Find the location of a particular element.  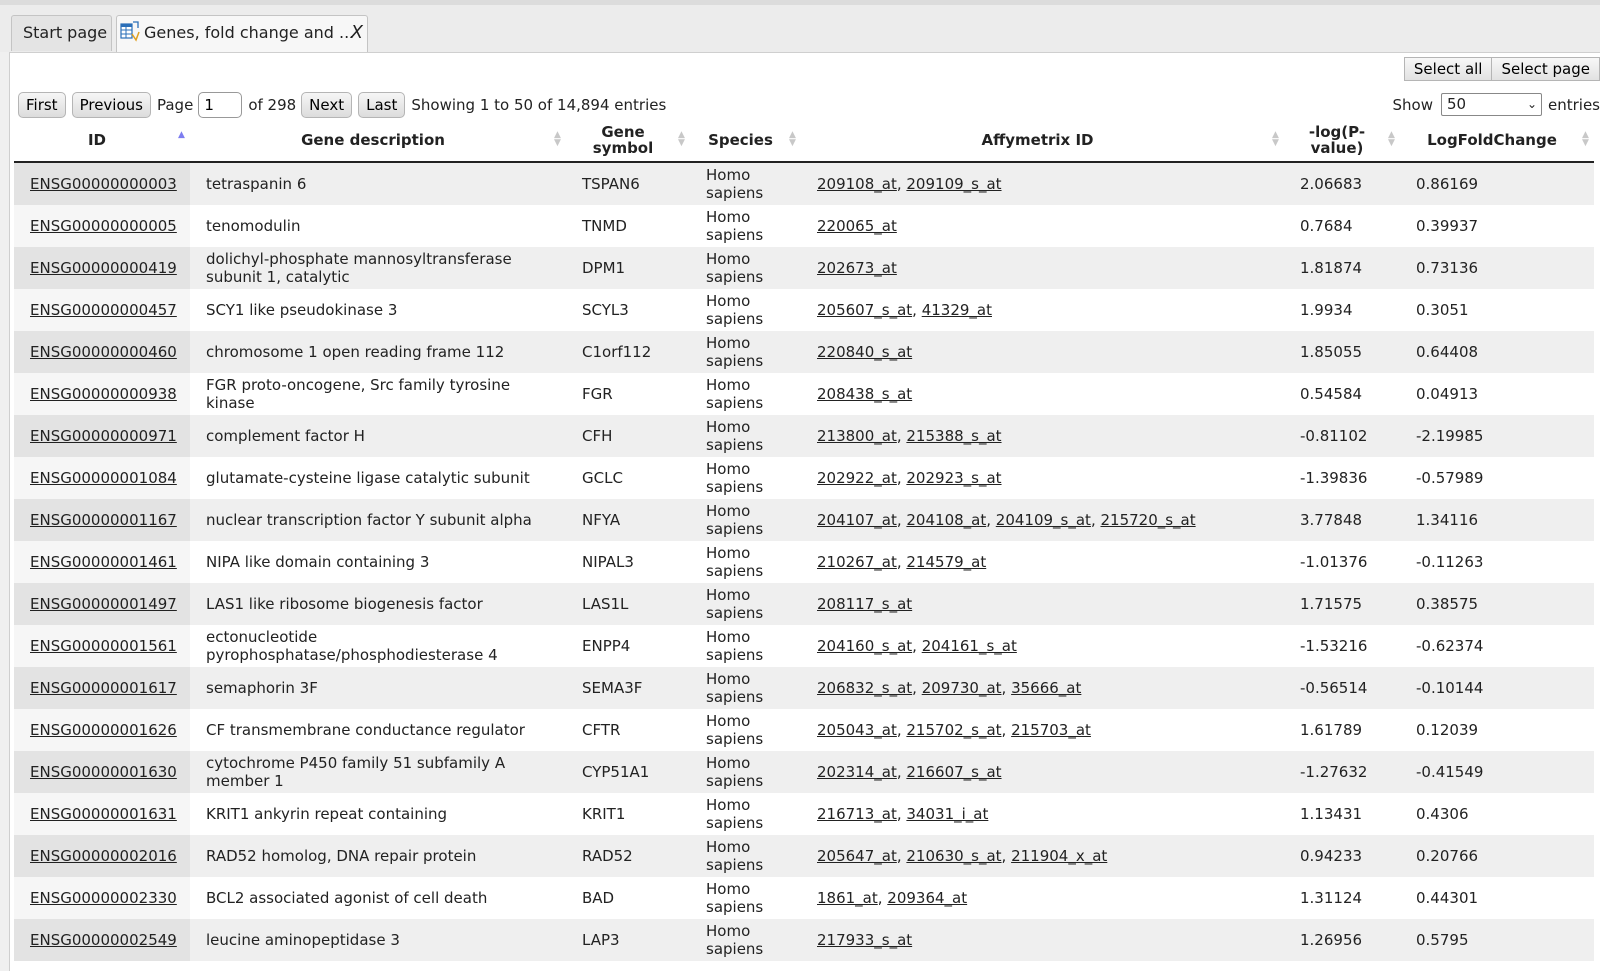

tab-start-page: Start page is located at coordinates (61, 33).